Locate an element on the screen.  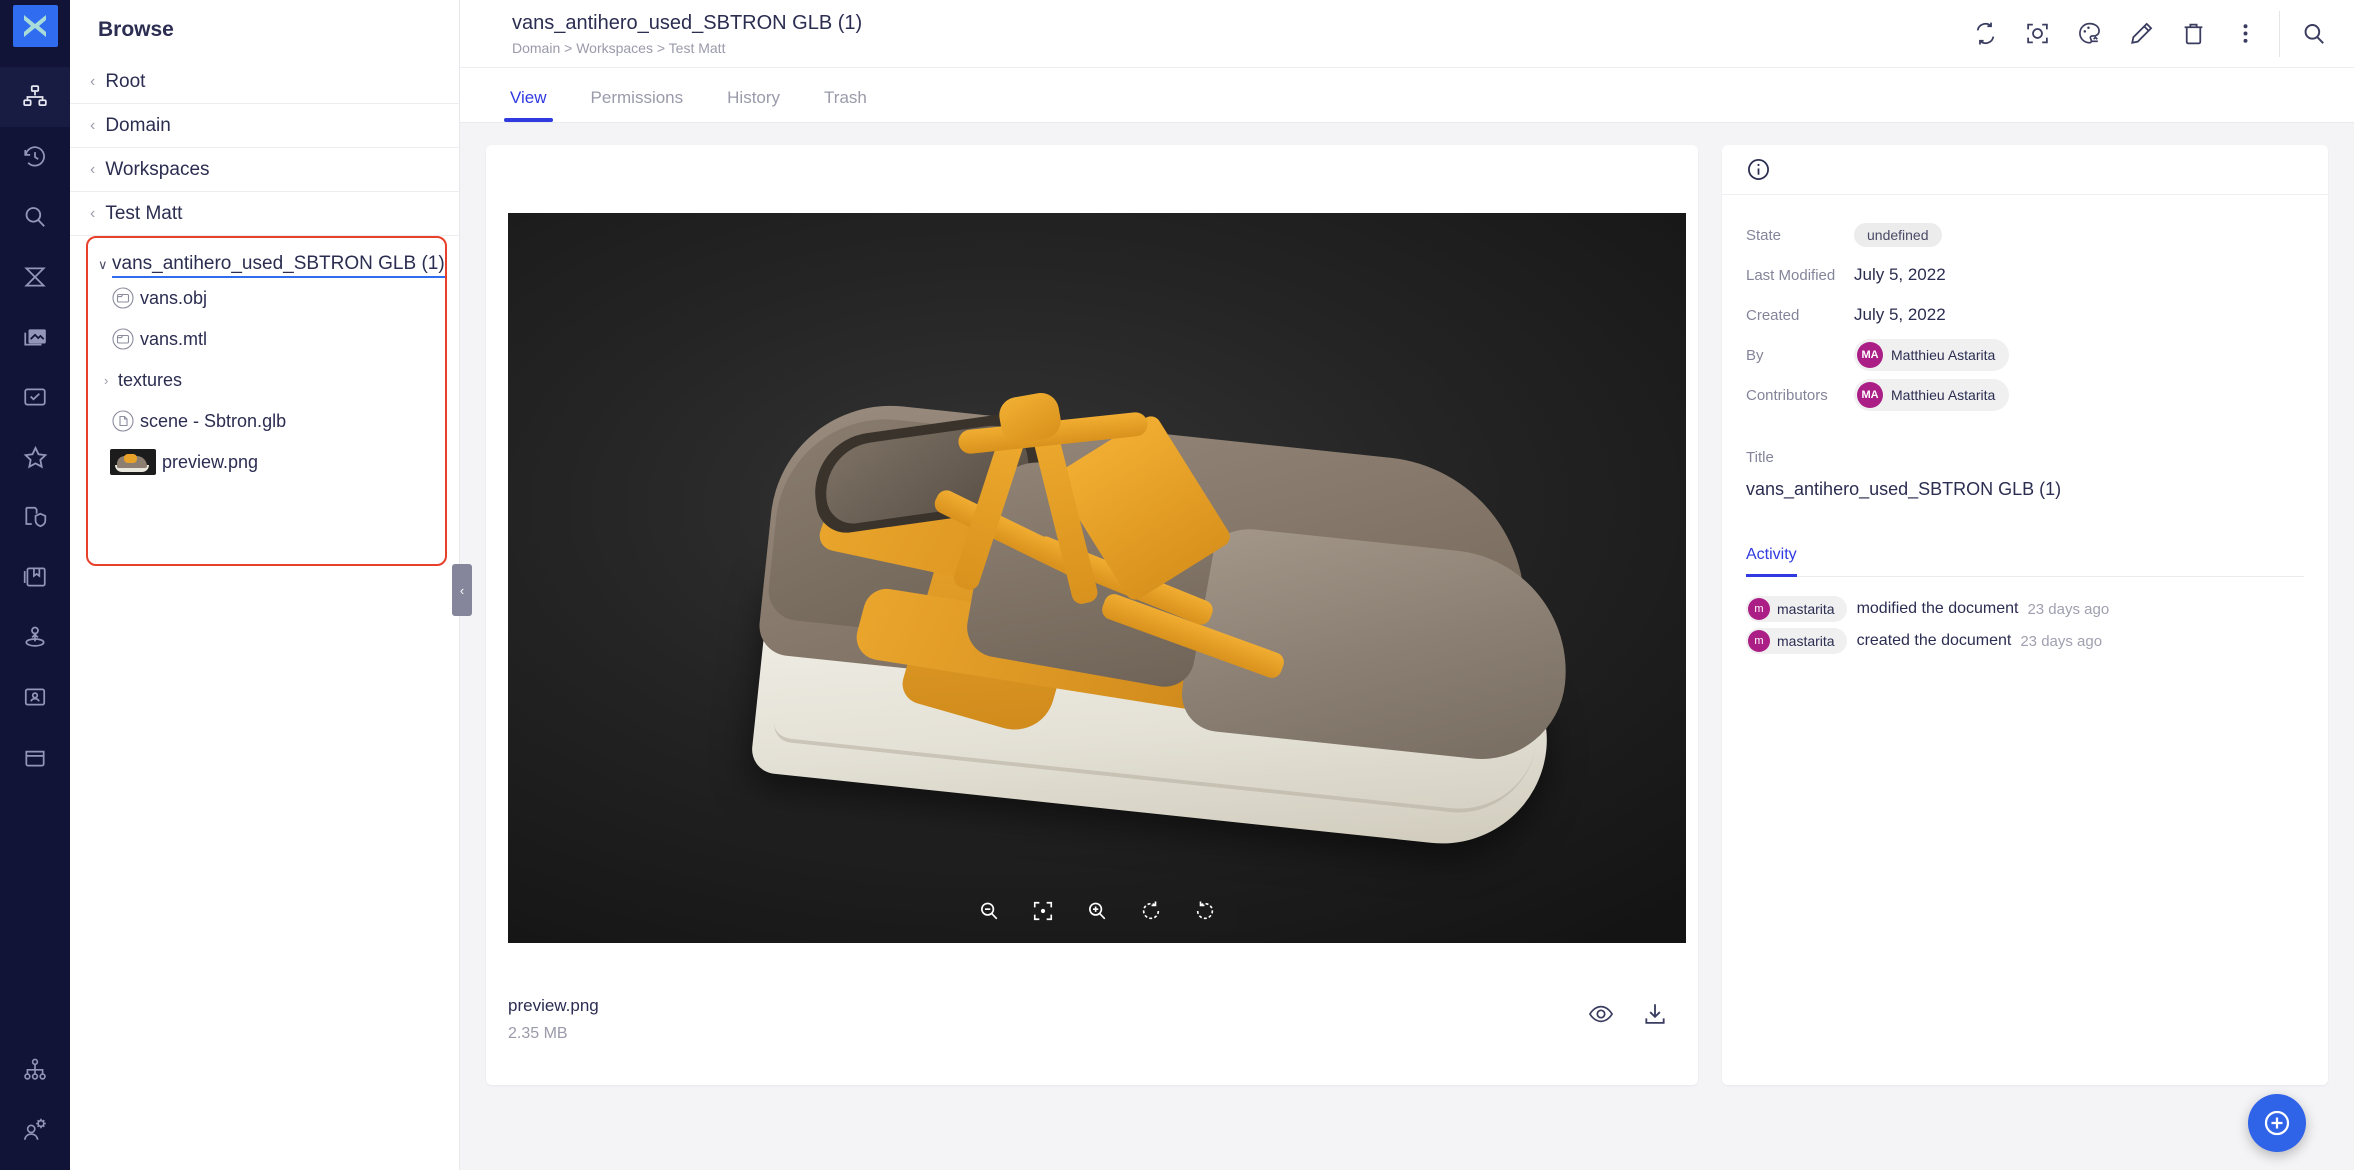
sidebar-title: Browse is located at coordinates (136, 29).